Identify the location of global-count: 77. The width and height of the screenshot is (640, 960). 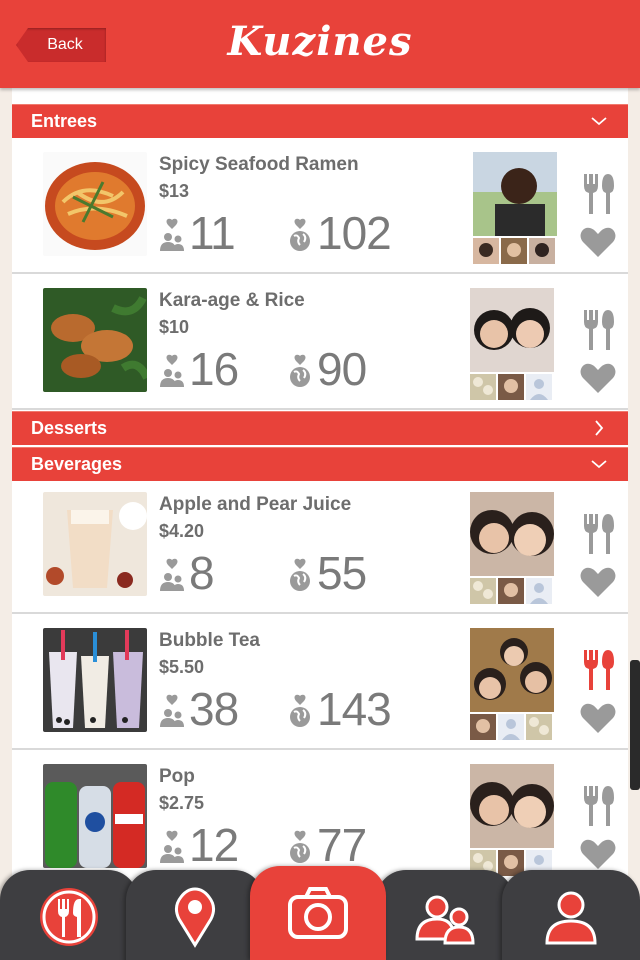
(327, 845).